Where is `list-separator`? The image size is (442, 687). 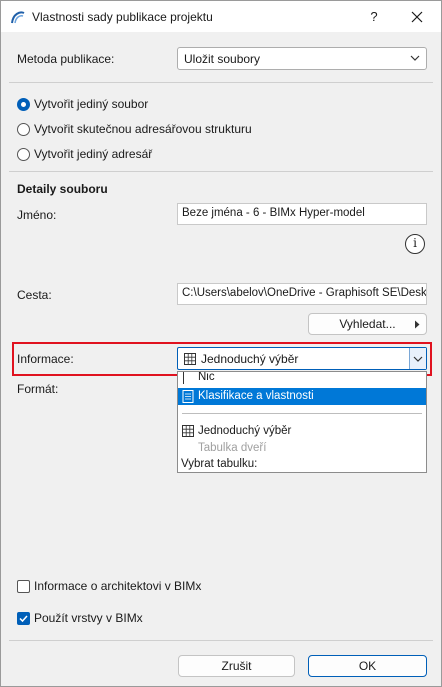 list-separator is located at coordinates (302, 413).